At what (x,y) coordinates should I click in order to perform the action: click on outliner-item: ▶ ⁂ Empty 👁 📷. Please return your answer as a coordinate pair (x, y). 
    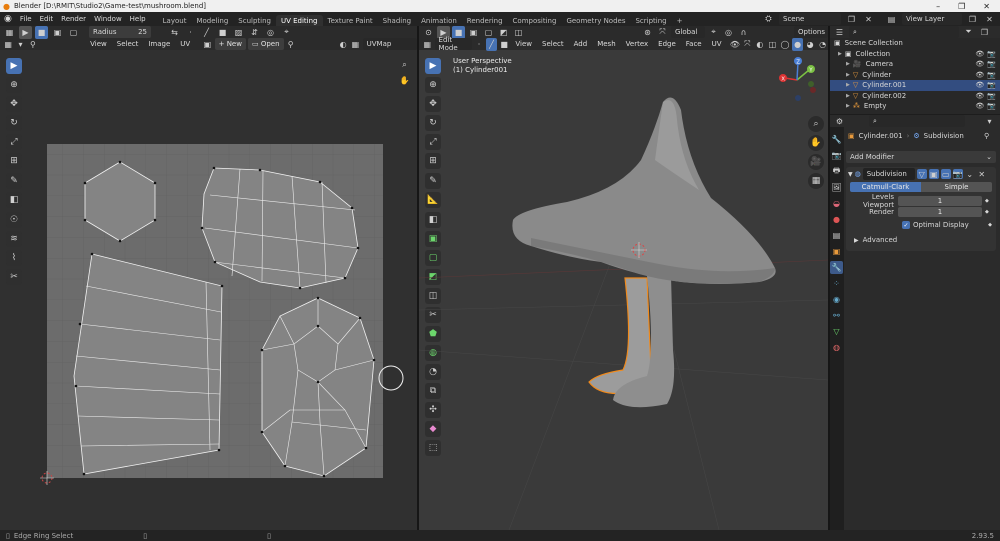
    Looking at the image, I should click on (915, 106).